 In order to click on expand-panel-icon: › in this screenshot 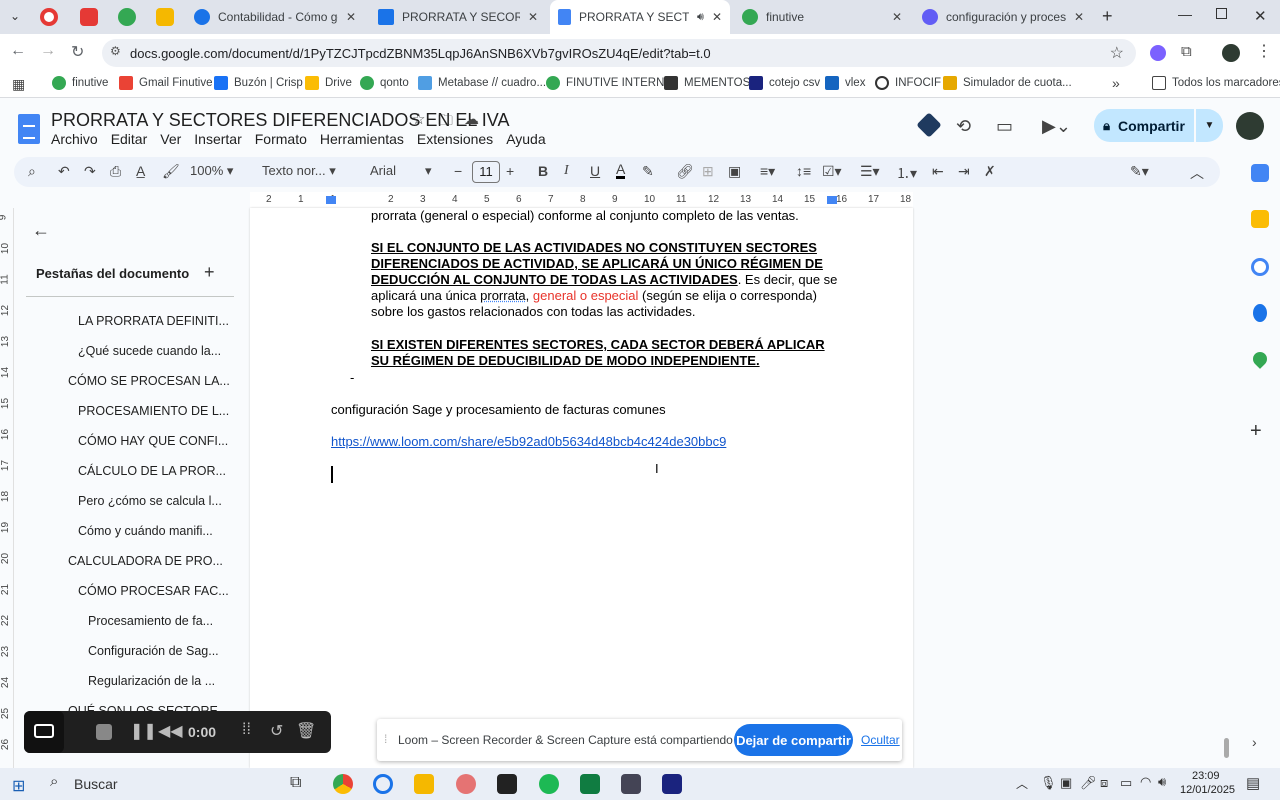, I will do `click(1254, 742)`.